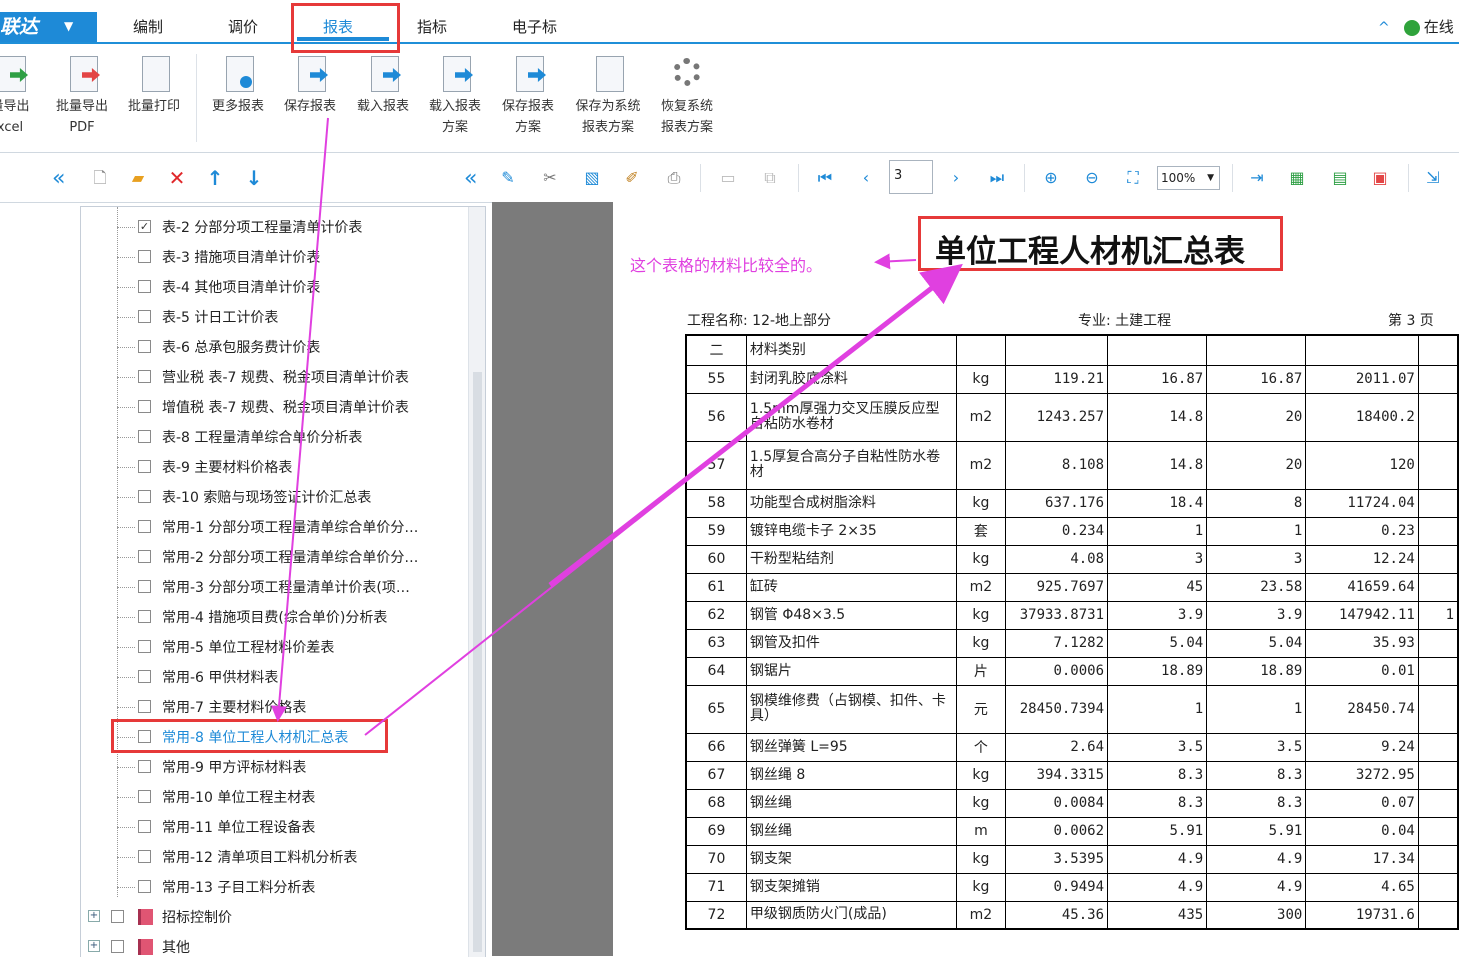 Image resolution: width=1459 pixels, height=957 pixels. I want to click on save-report-button: 保存报表, so click(310, 85).